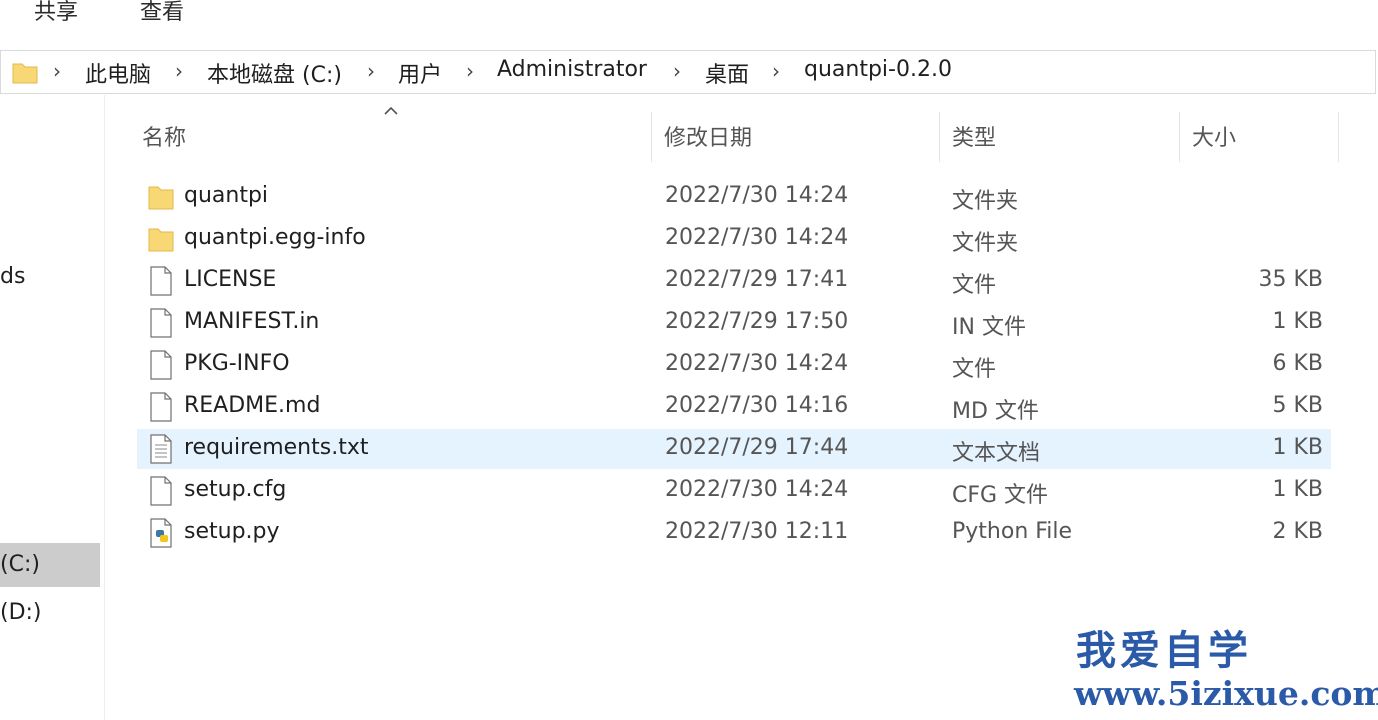  I want to click on file-name: PKG-INFO, so click(237, 363).